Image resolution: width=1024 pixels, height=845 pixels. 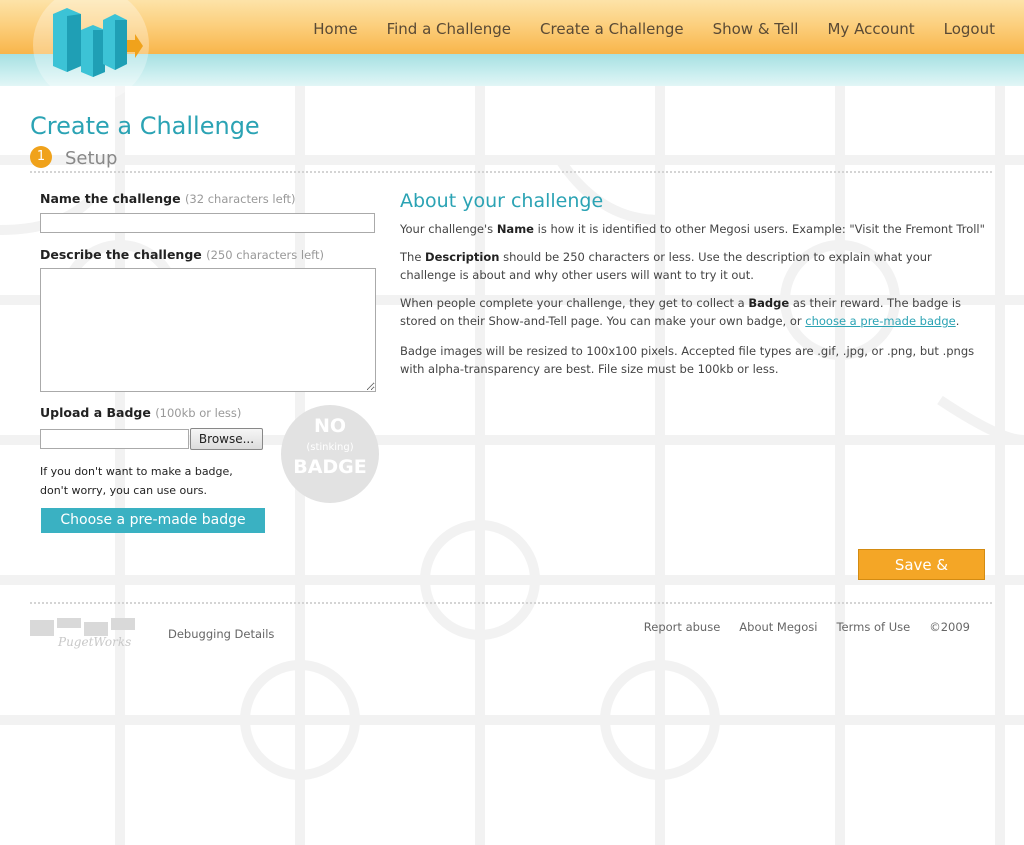 What do you see at coordinates (873, 627) in the screenshot?
I see `terms-of-use-link: Terms of Use` at bounding box center [873, 627].